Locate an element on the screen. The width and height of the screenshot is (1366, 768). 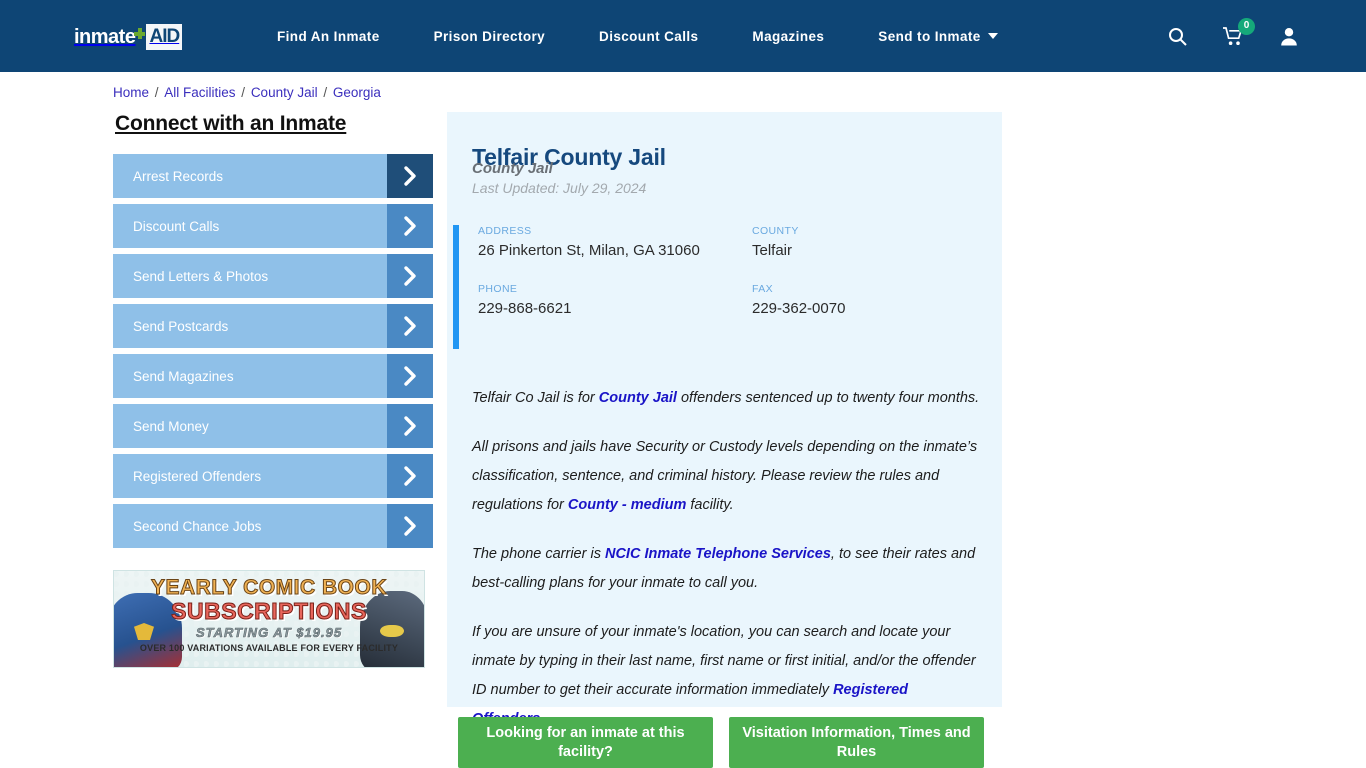
inline-link: NCIC Inmate Telephone Services is located at coordinates (718, 554).